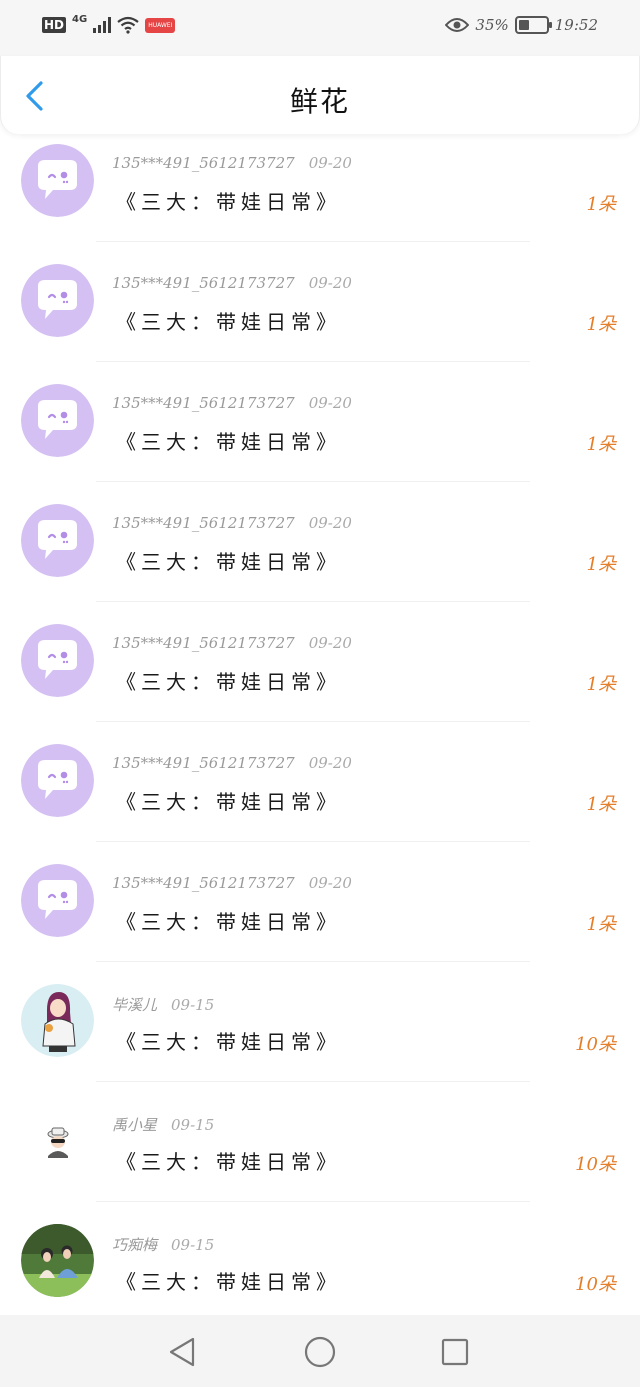 Image resolution: width=640 pixels, height=1387 pixels. Describe the element at coordinates (533, 25) in the screenshot. I see `battery-icon` at that location.